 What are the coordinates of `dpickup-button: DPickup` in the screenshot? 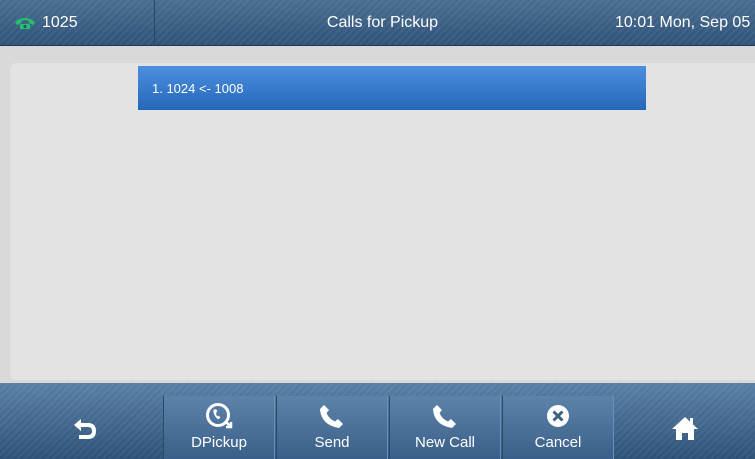 It's located at (219, 427).